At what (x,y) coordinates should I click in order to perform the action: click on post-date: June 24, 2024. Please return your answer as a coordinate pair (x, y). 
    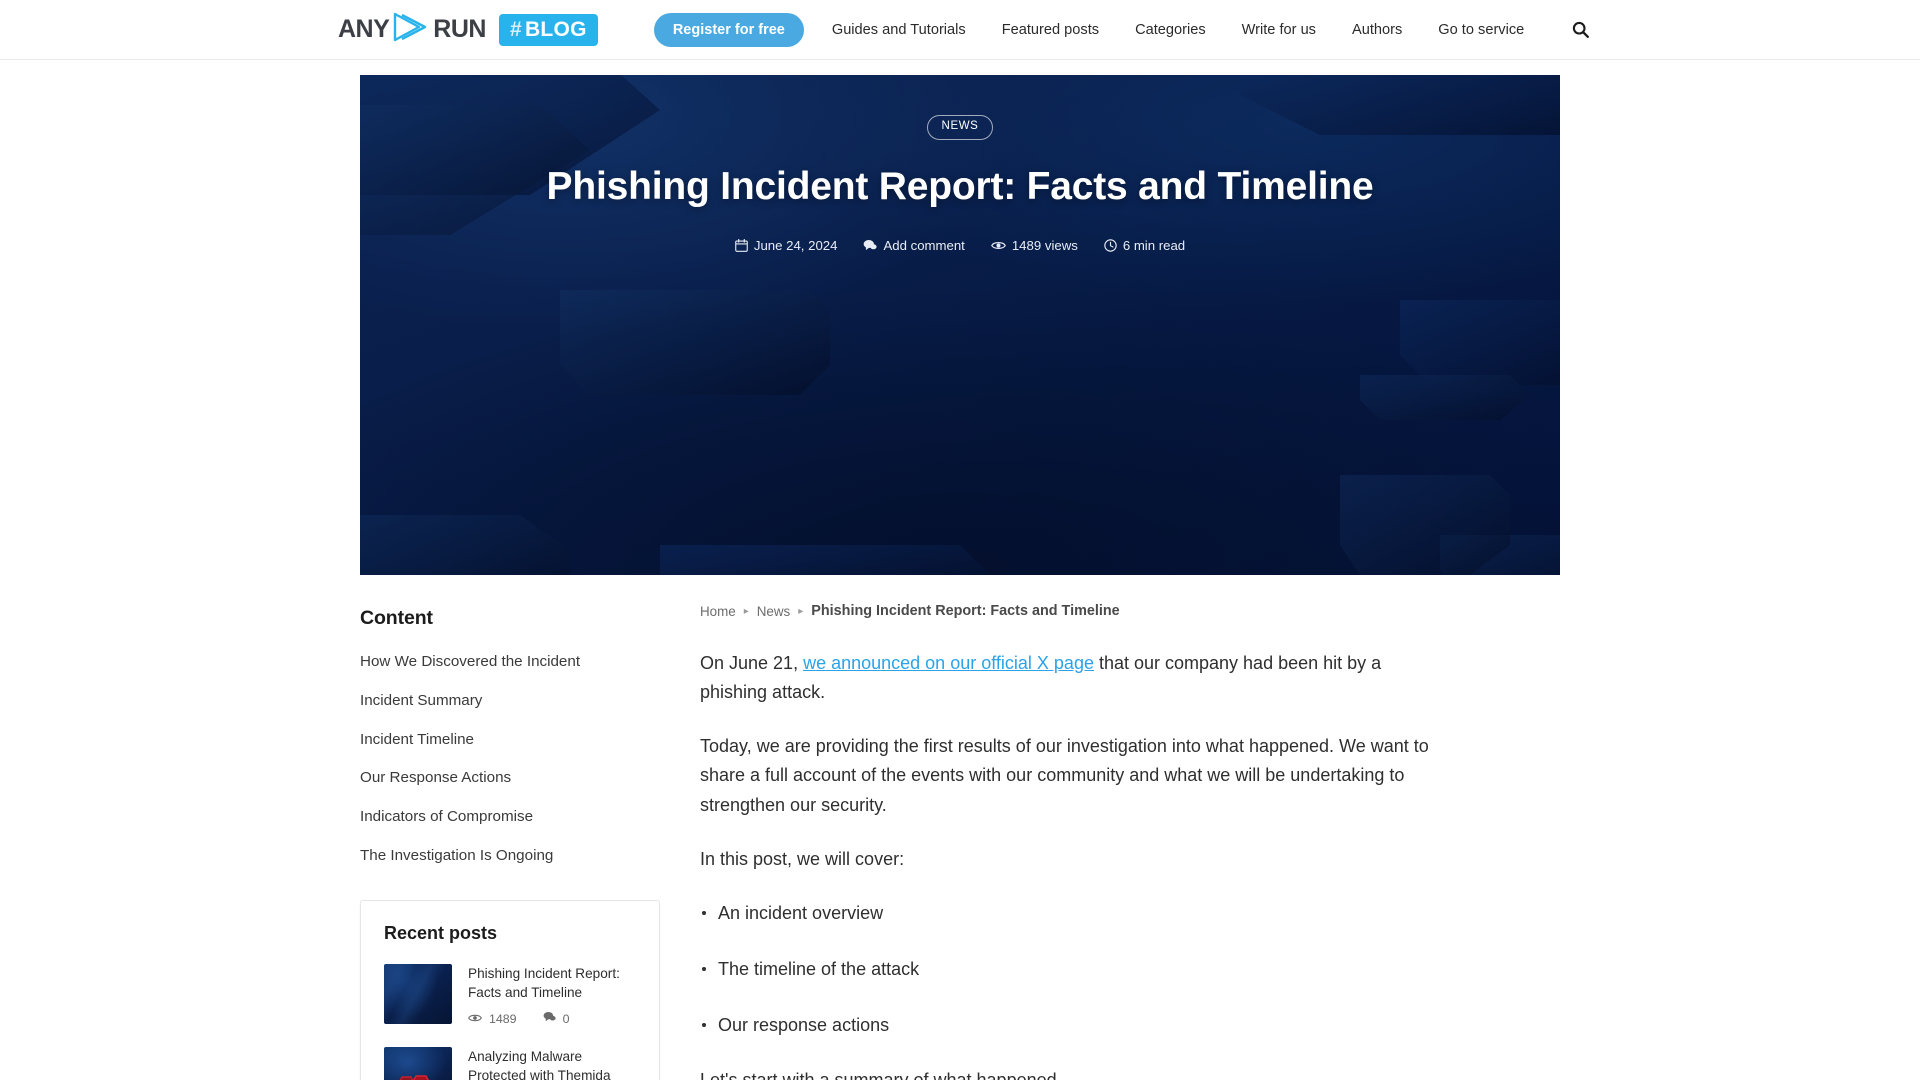
    Looking at the image, I should click on (786, 245).